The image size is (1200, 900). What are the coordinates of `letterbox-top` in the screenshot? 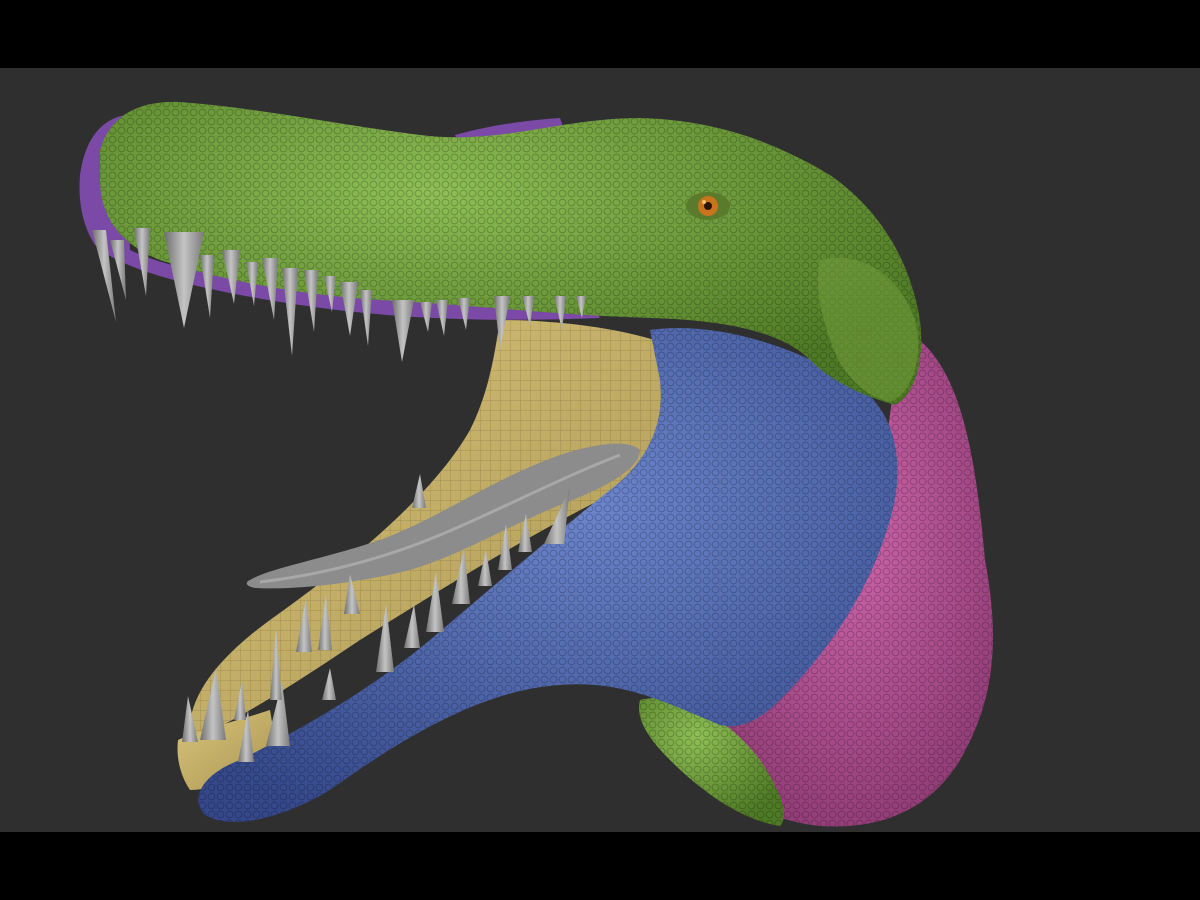 It's located at (600, 34).